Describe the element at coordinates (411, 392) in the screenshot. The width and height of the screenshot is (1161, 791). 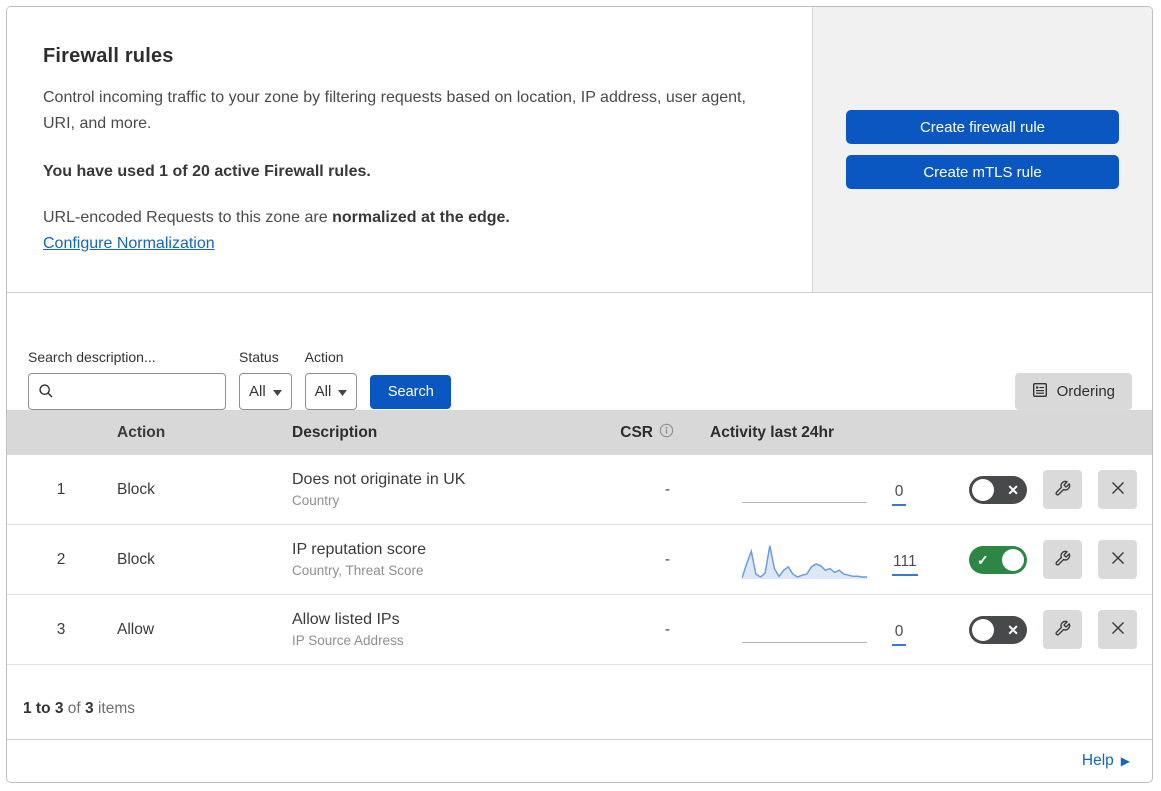
I see `search-button: Search` at that location.